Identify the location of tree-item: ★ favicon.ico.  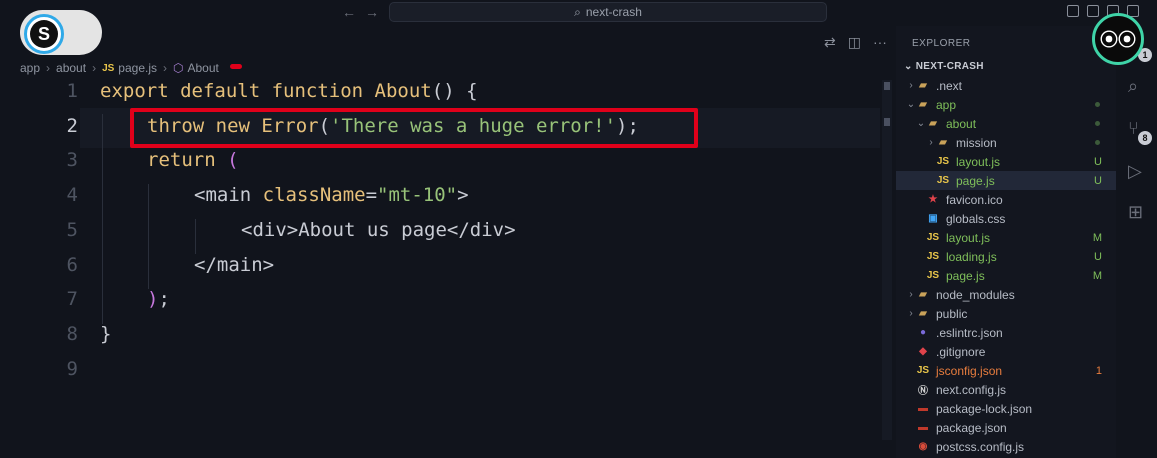
(1006, 199).